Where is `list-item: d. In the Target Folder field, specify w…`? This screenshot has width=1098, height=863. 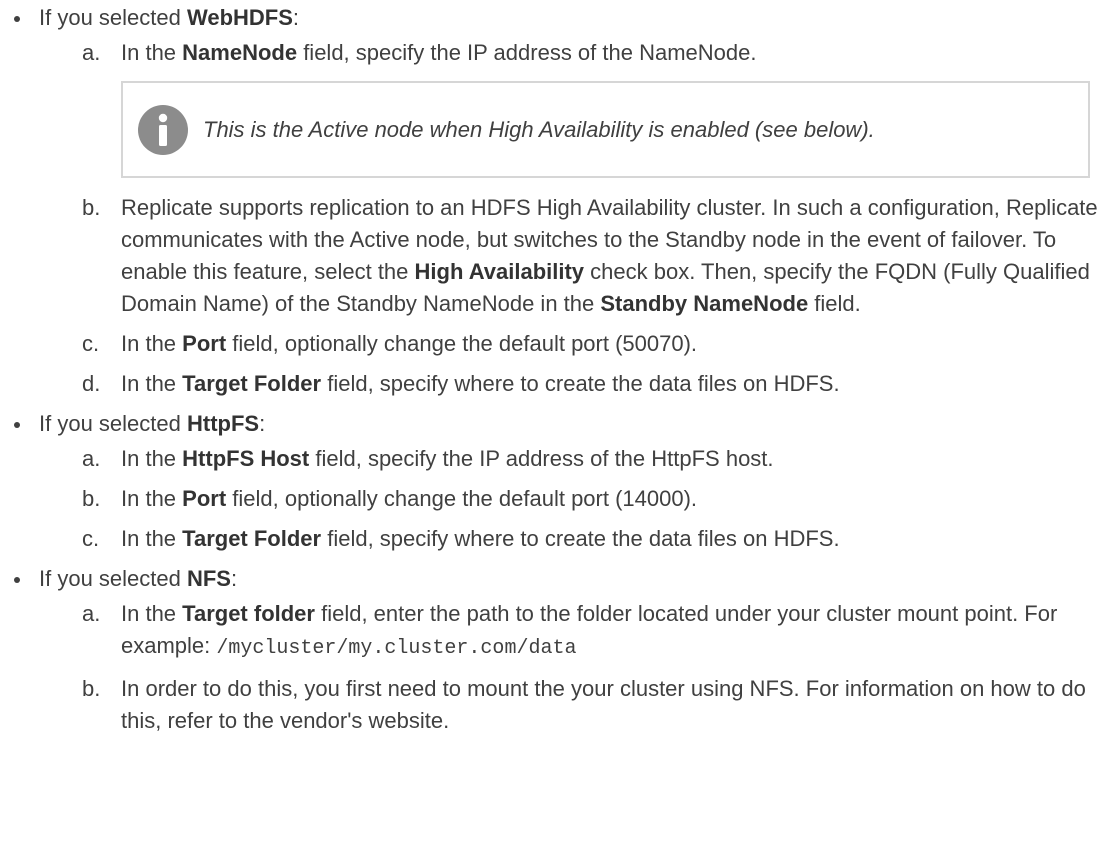 list-item: d. In the Target Folder field, specify w… is located at coordinates (549, 384).